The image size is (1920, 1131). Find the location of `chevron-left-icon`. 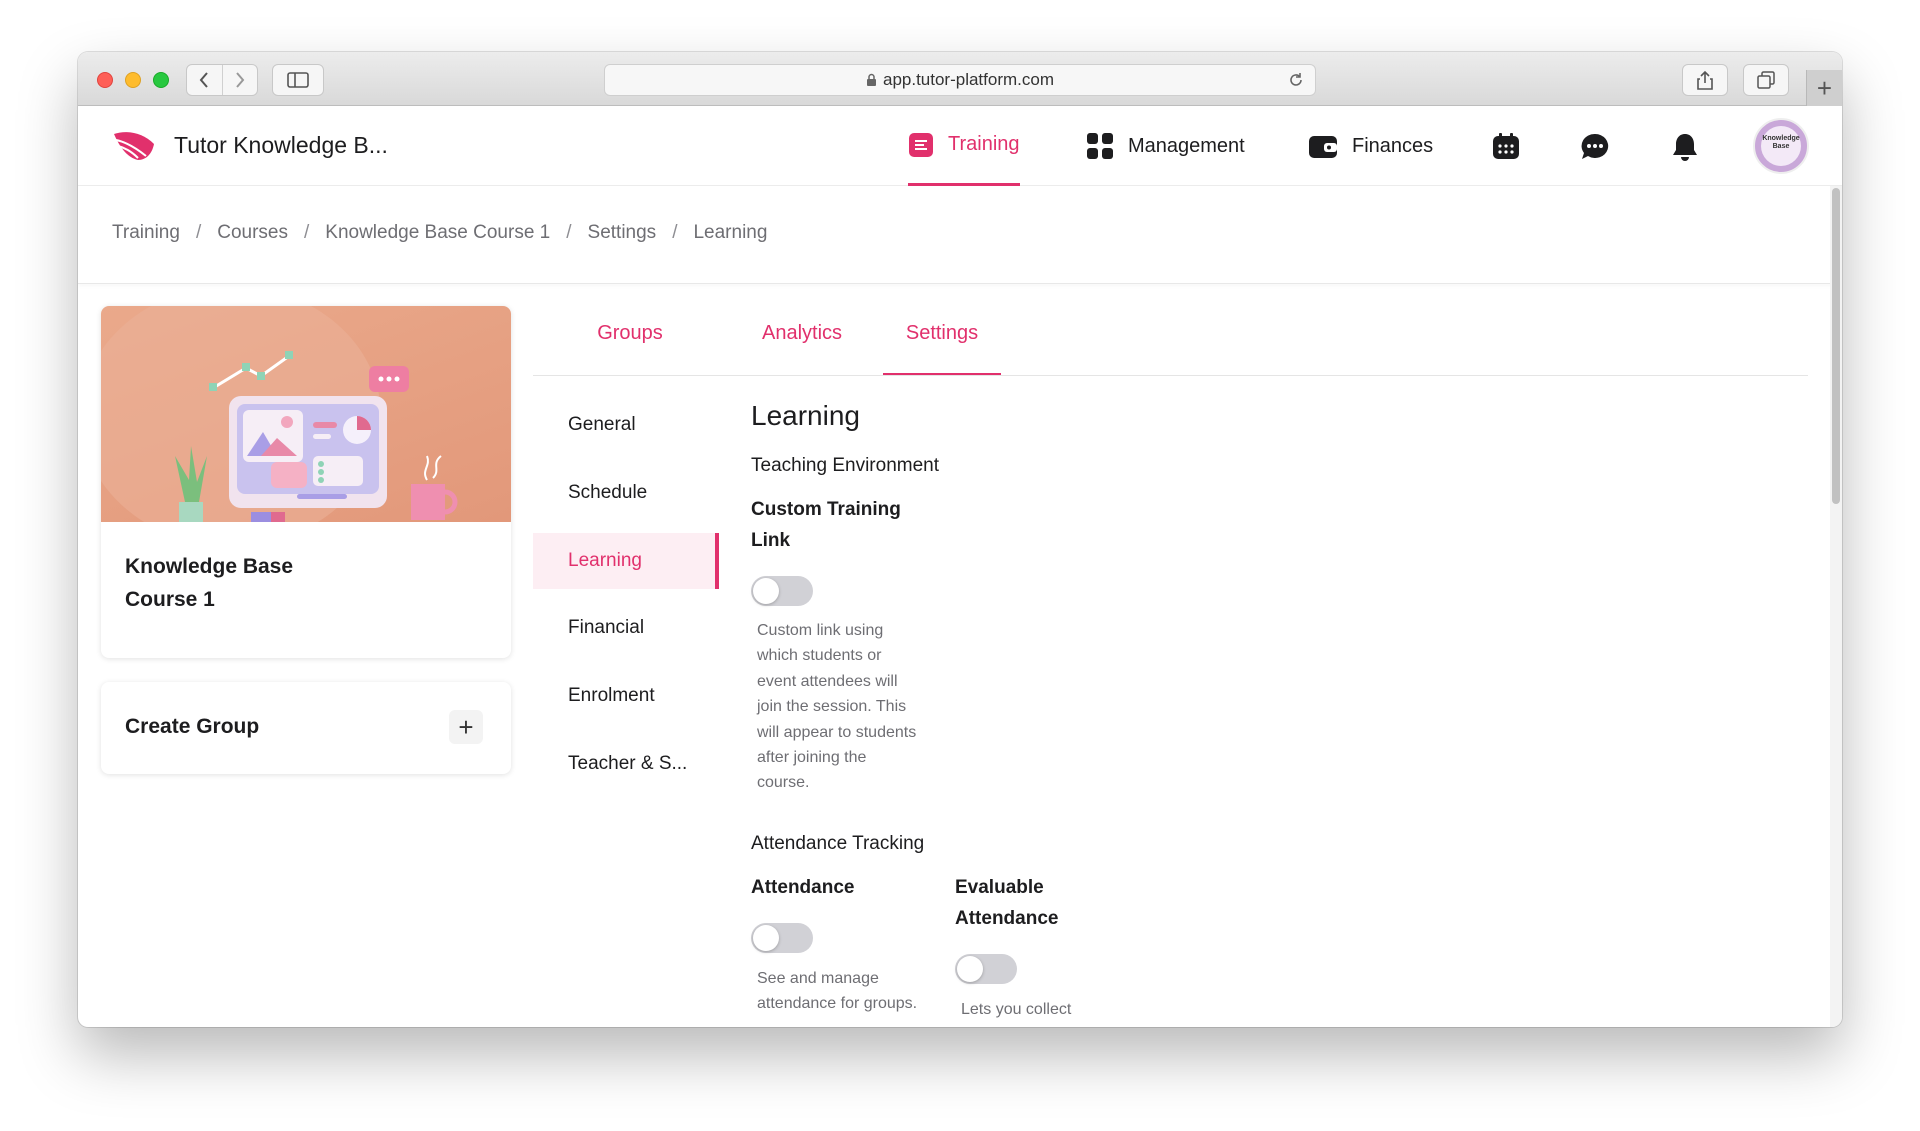

chevron-left-icon is located at coordinates (204, 80).